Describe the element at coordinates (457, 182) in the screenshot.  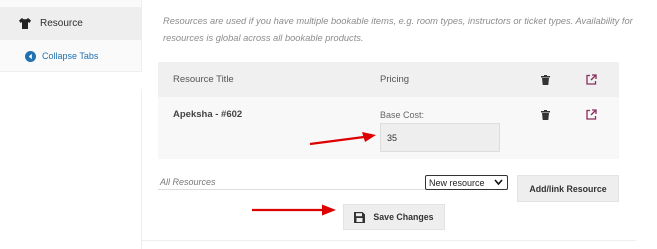
I see `resource-select-value: New resource` at that location.